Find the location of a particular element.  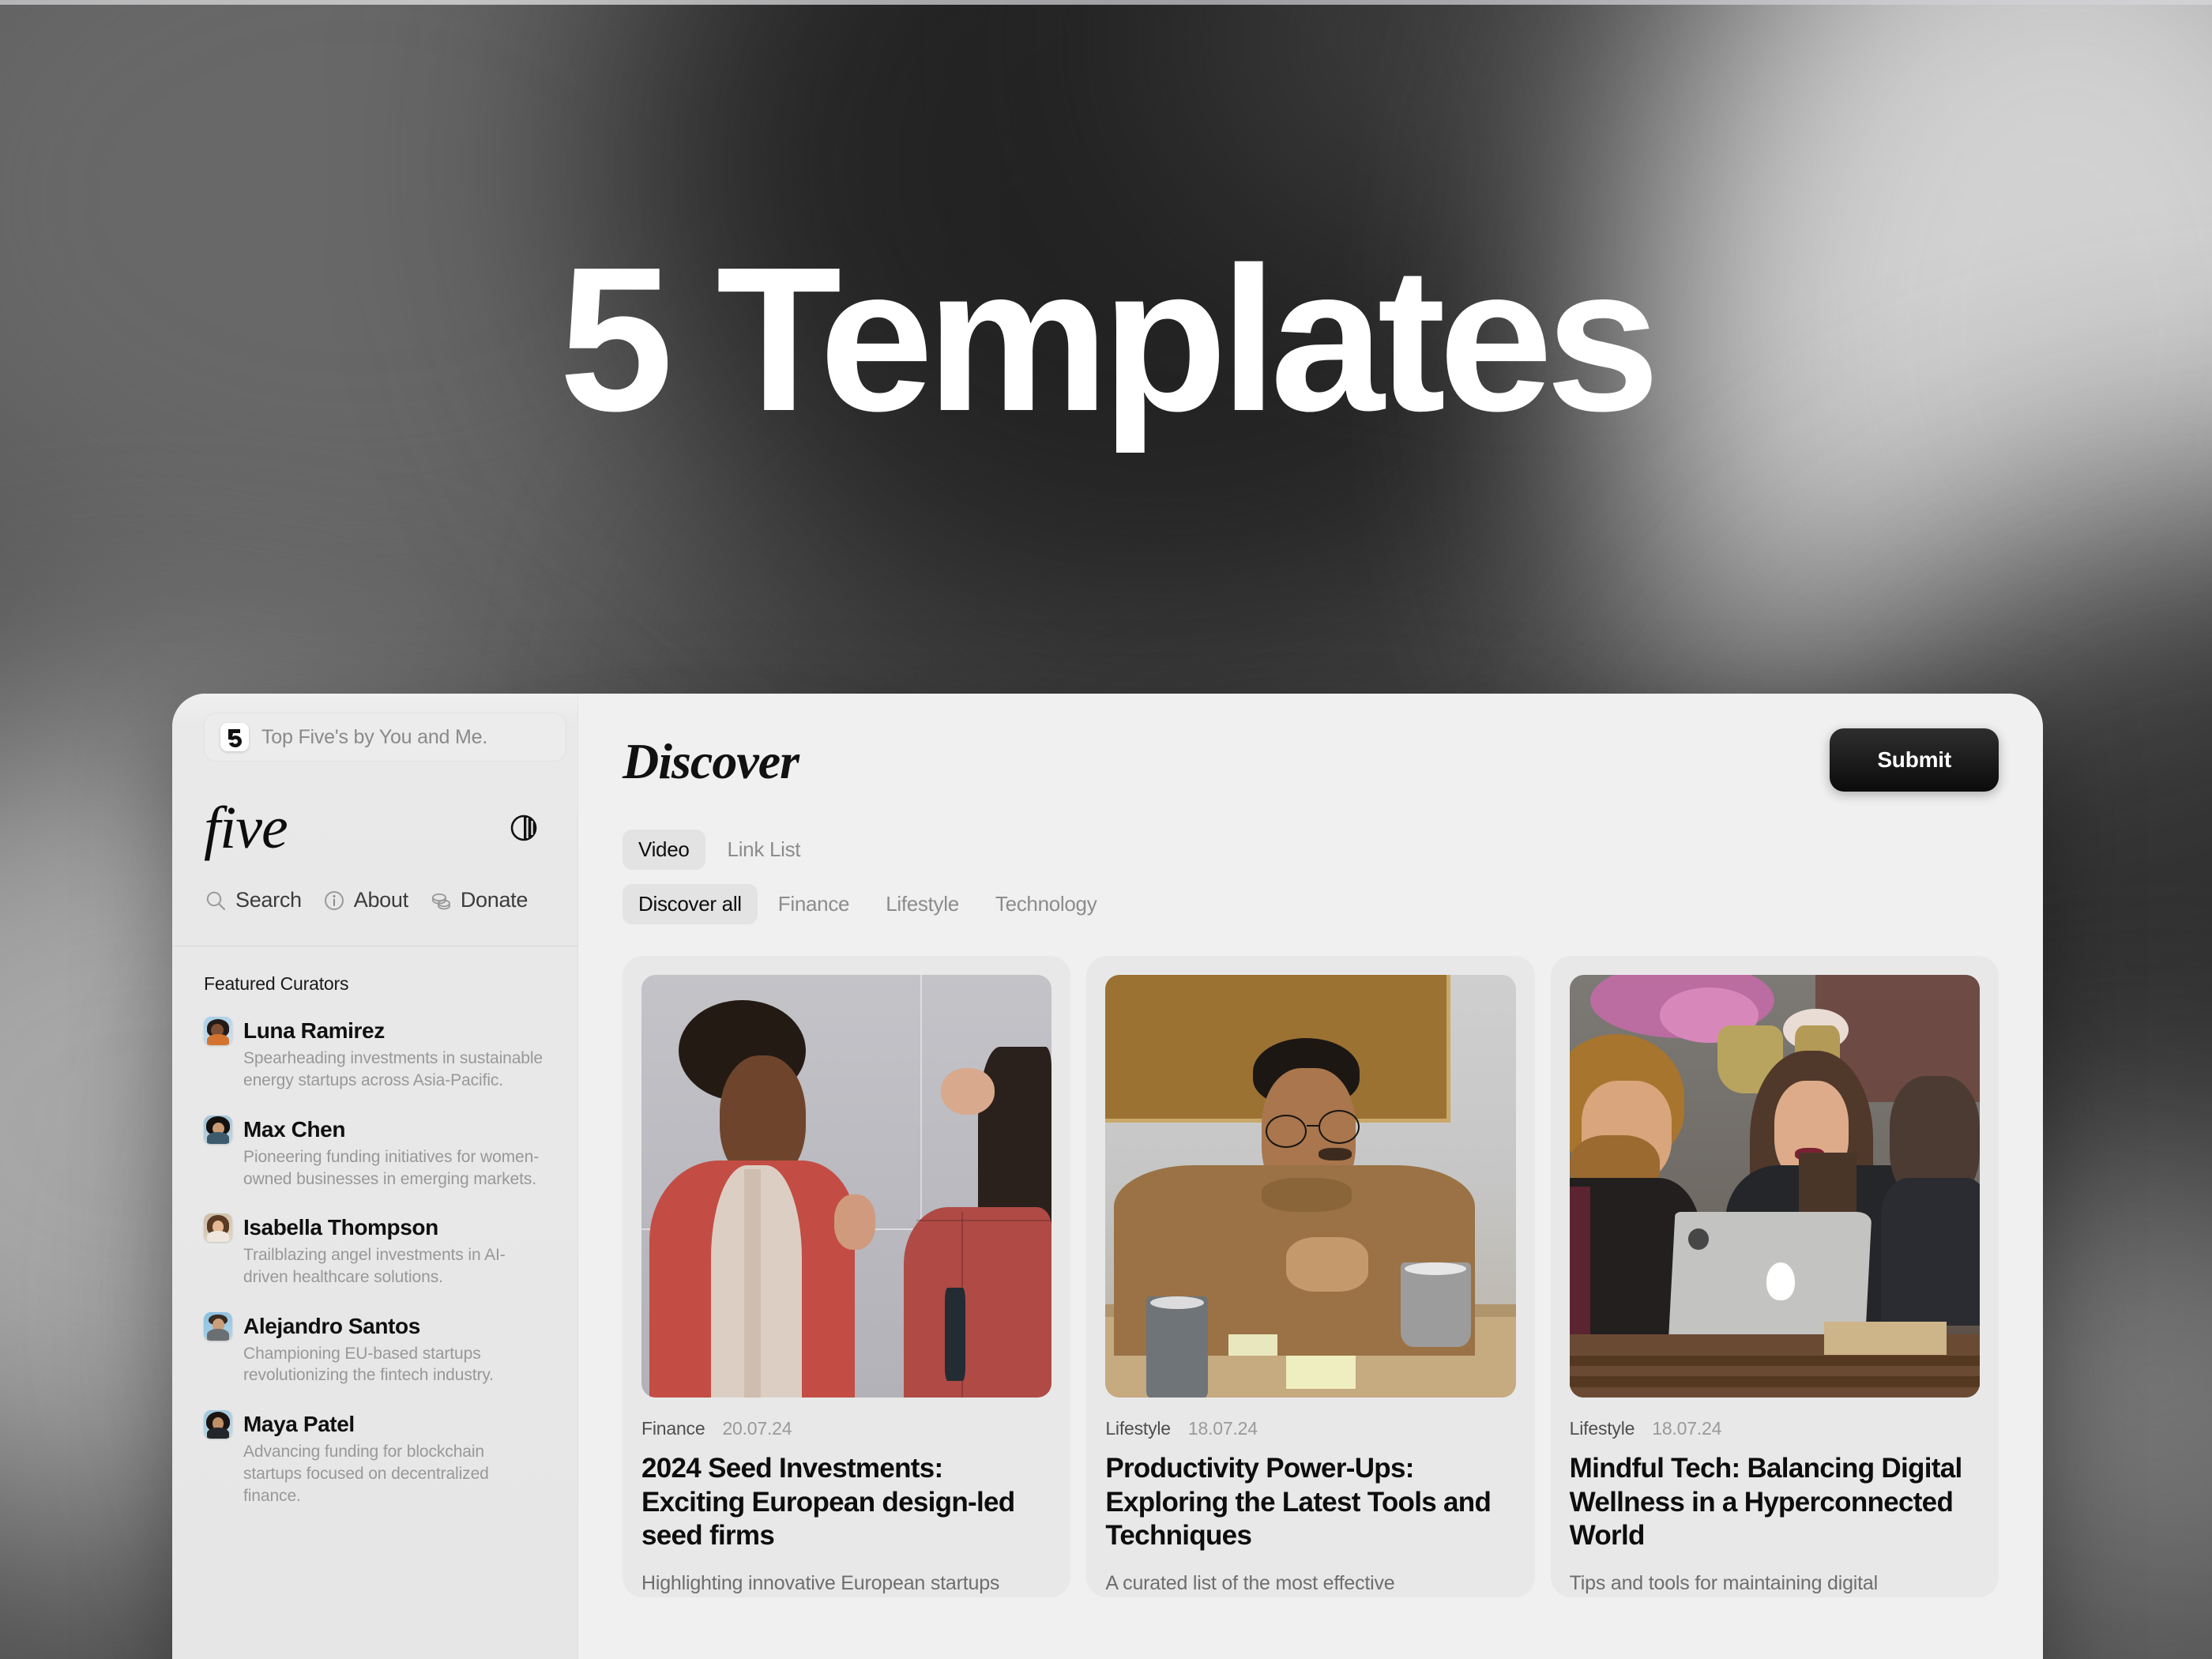

nav-label-about: About is located at coordinates (381, 900).